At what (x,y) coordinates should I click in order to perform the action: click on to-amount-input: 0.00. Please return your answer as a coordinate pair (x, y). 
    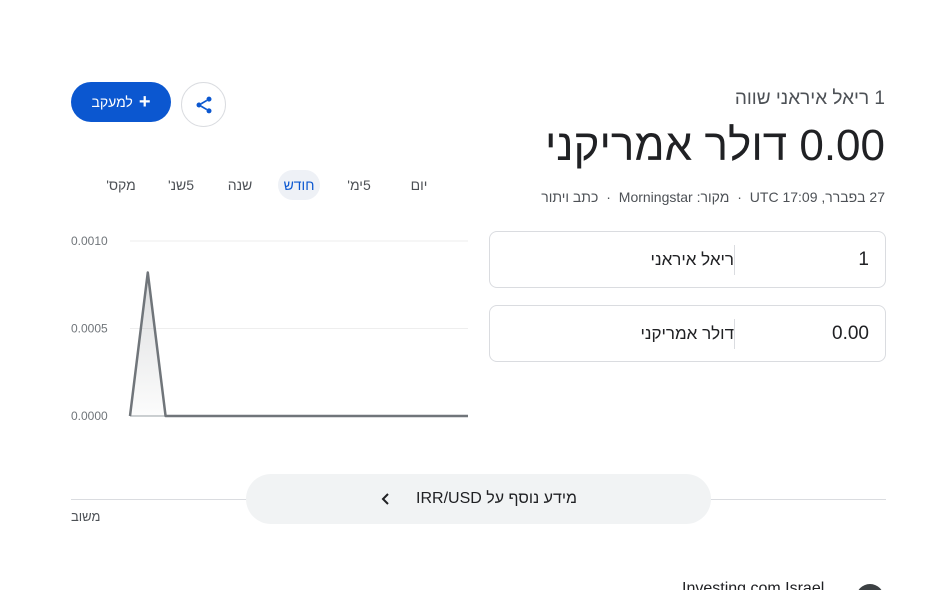
    Looking at the image, I should click on (810, 333).